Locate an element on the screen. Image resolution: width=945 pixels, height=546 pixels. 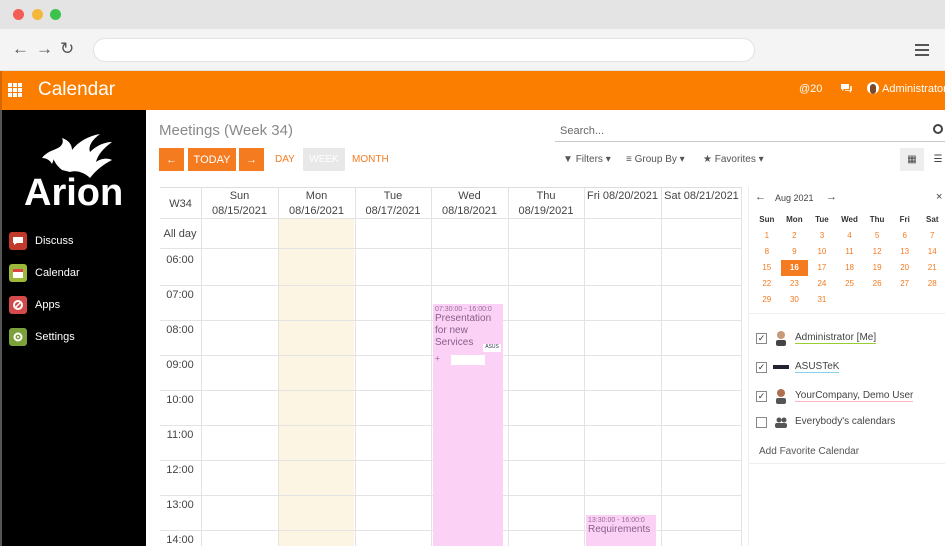
month-view-button: MONTH is located at coordinates (370, 159).